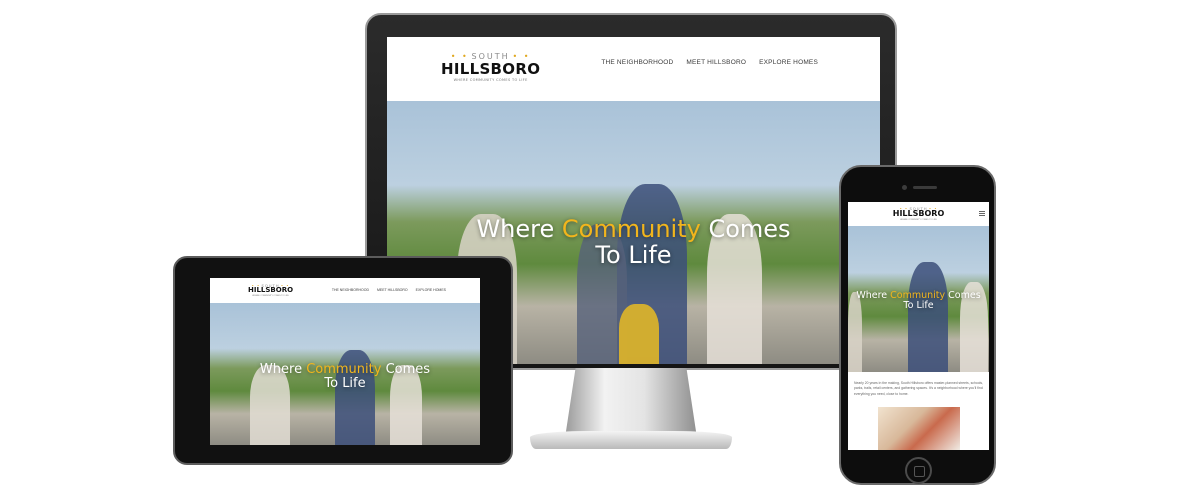 The image size is (1200, 500). Describe the element at coordinates (631, 403) in the screenshot. I see `monitor-stand` at that location.